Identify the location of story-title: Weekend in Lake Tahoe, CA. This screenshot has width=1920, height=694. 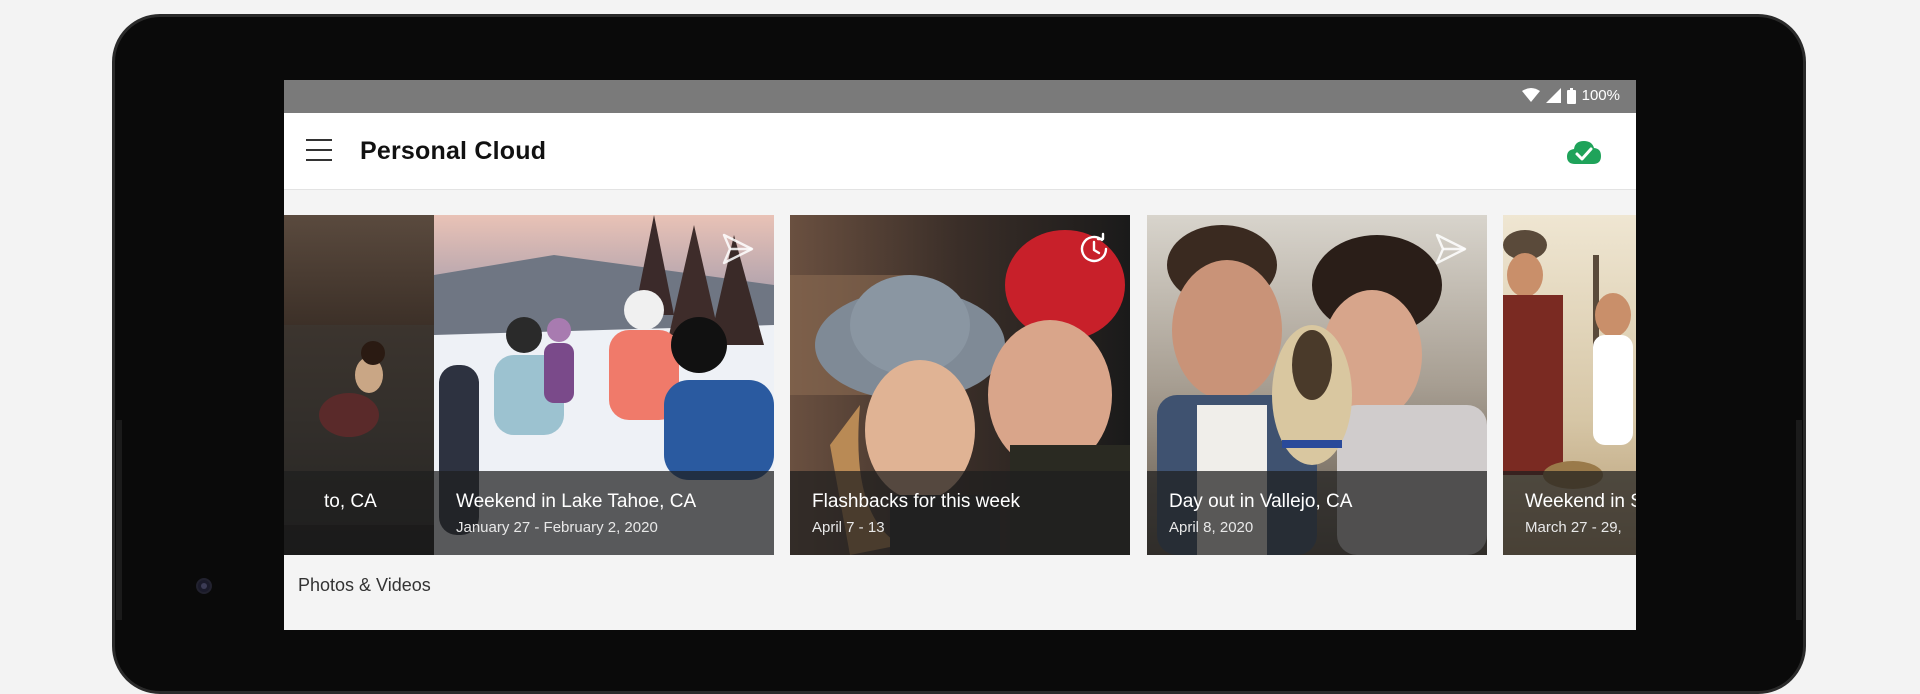
(576, 501).